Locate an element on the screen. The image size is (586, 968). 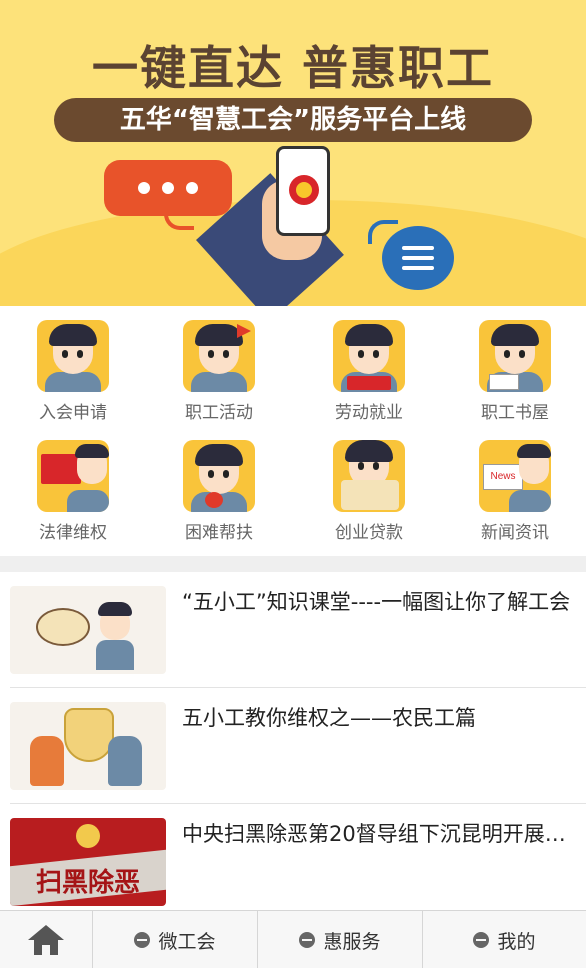
grid-item-label: 职工书屋 is located at coordinates (515, 413).